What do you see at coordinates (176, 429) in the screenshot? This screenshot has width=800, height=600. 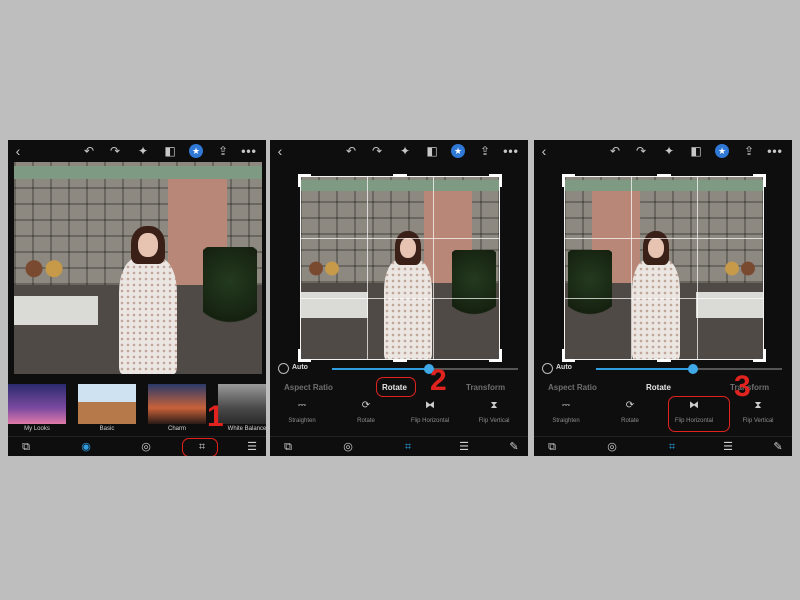 I see `preset-label: Charm` at bounding box center [176, 429].